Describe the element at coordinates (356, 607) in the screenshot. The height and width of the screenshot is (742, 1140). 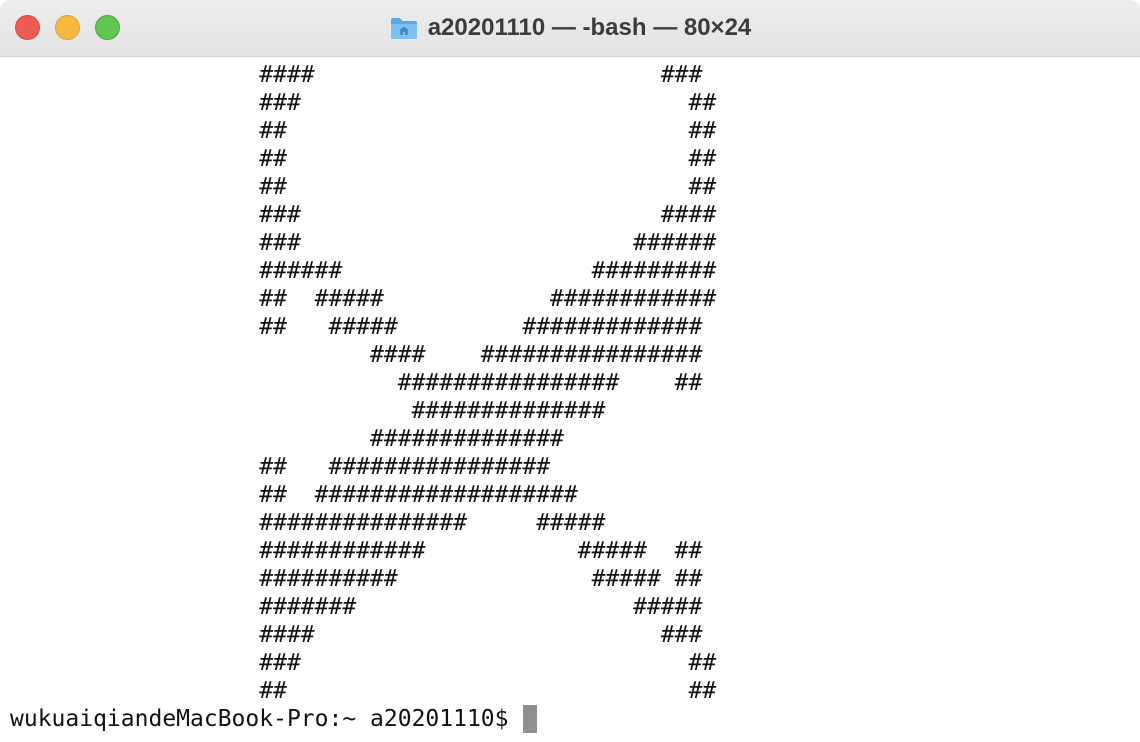
I see `terminal-line: ####### #####` at that location.